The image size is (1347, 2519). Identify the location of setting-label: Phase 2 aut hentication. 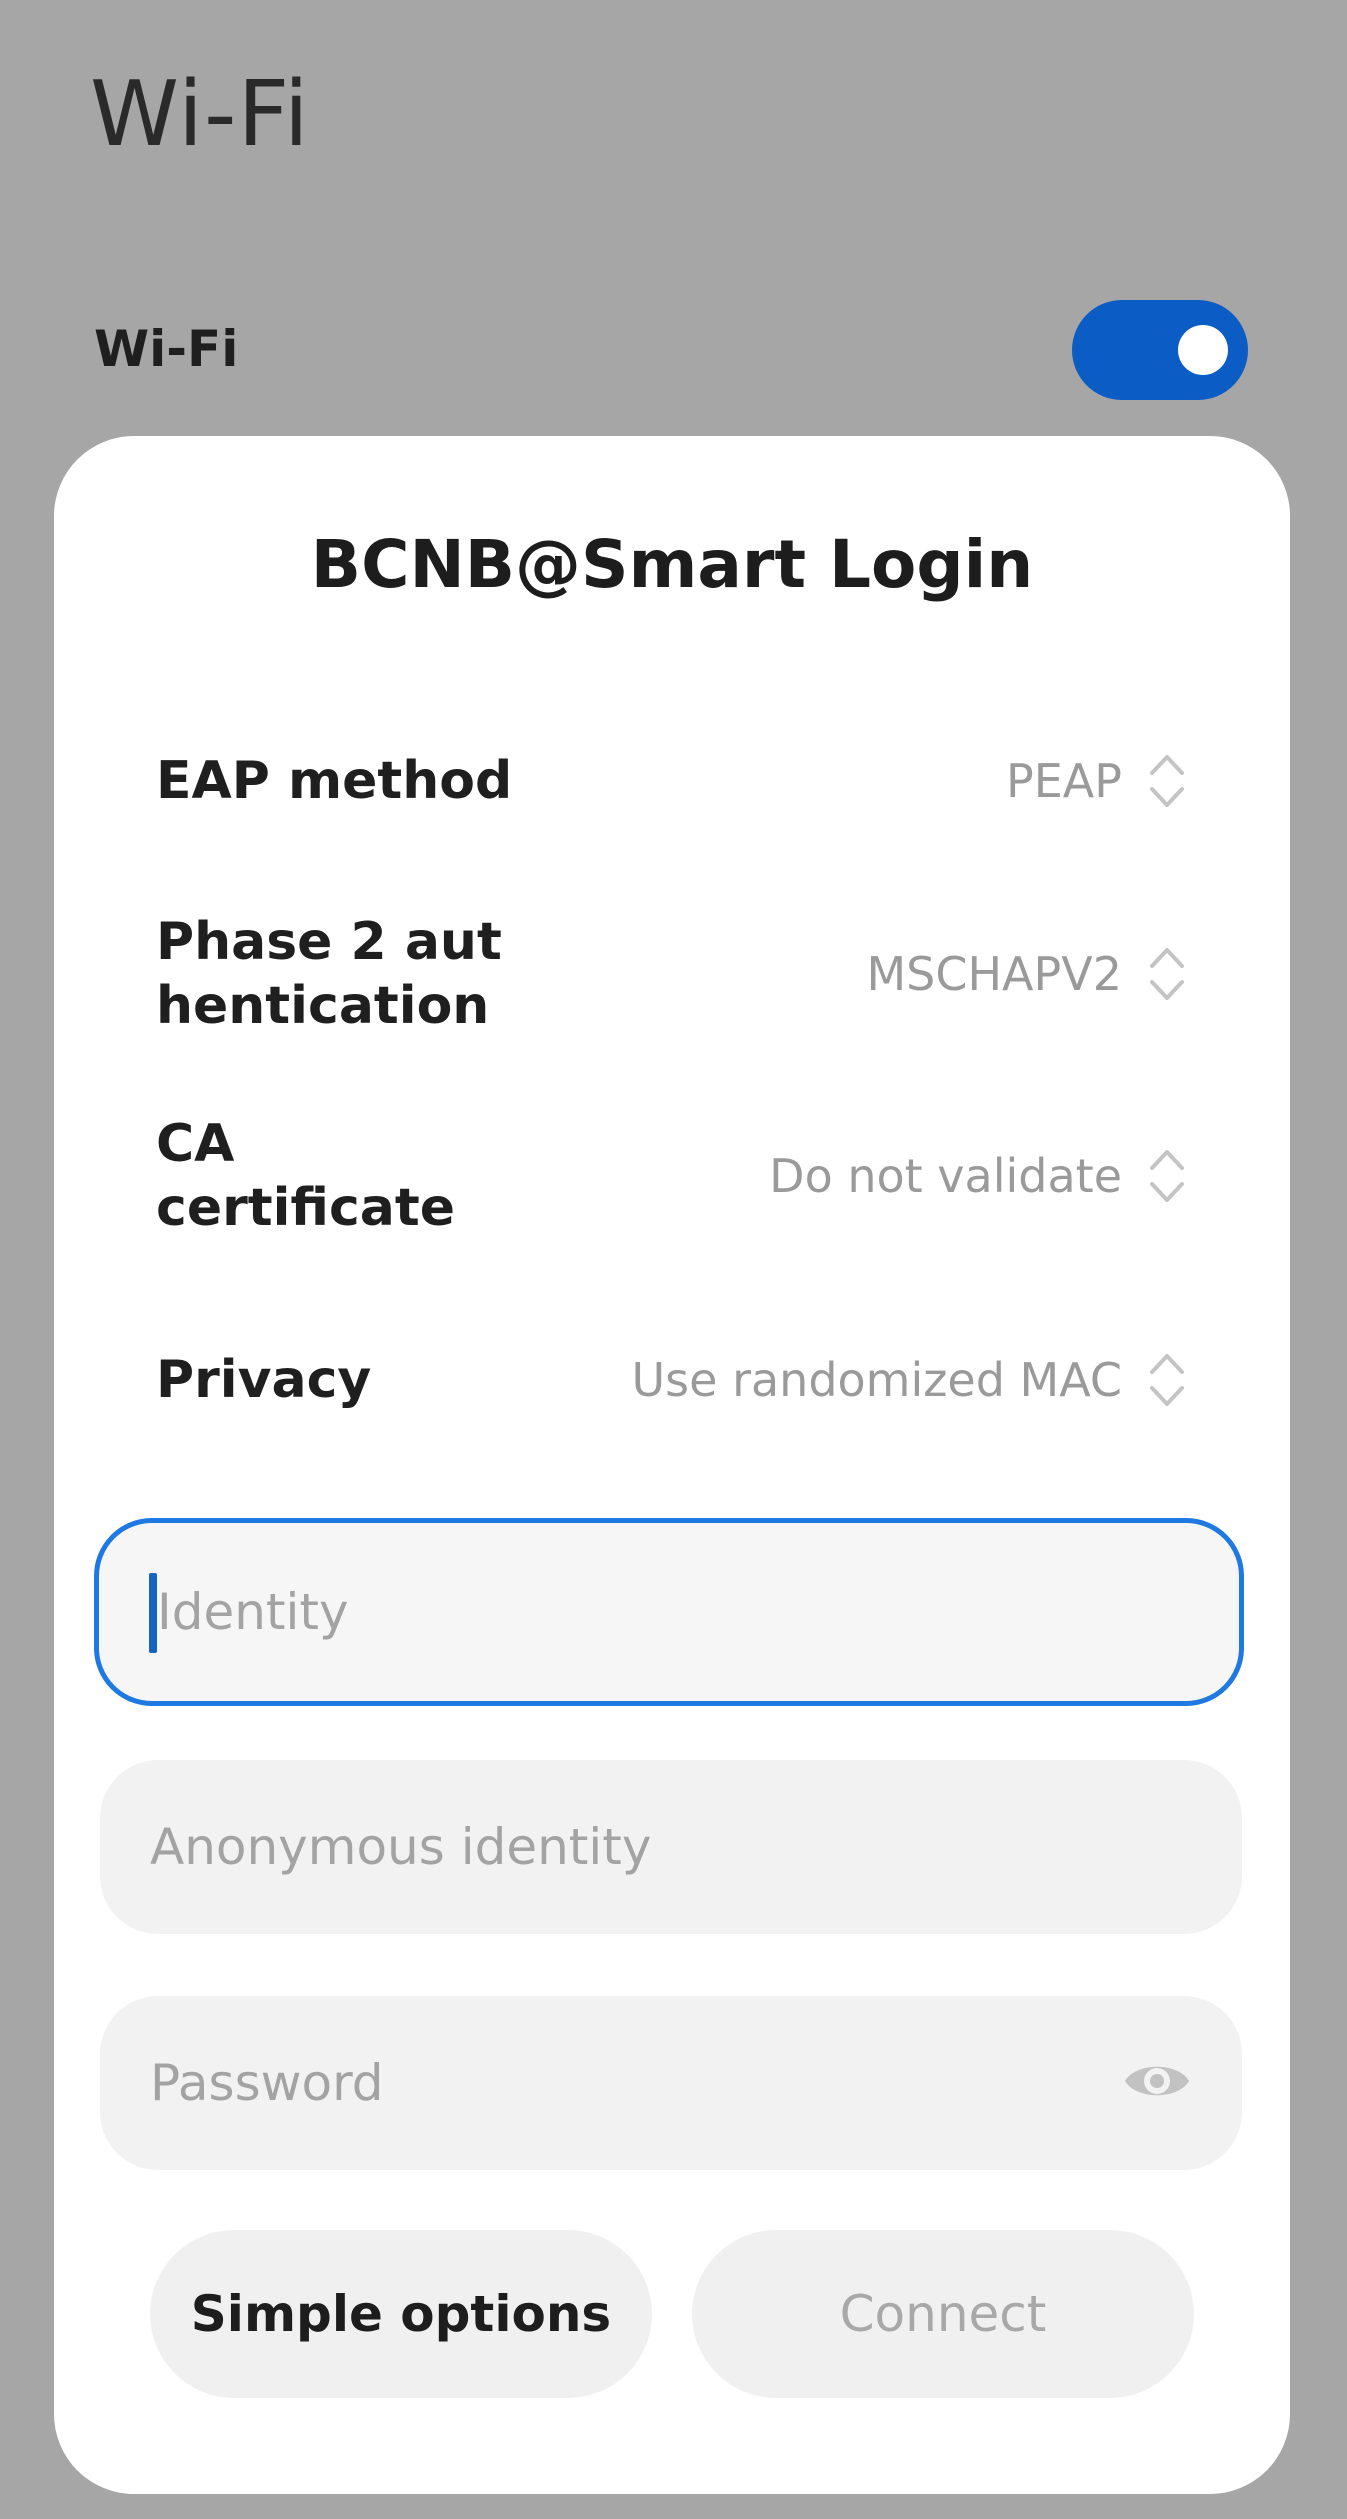
(329, 974).